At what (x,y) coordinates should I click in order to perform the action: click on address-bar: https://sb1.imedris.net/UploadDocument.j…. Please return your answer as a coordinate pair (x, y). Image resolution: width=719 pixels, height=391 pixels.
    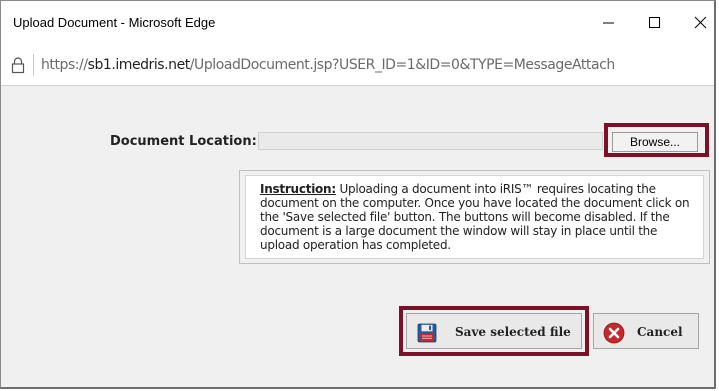
    Looking at the image, I should click on (357, 65).